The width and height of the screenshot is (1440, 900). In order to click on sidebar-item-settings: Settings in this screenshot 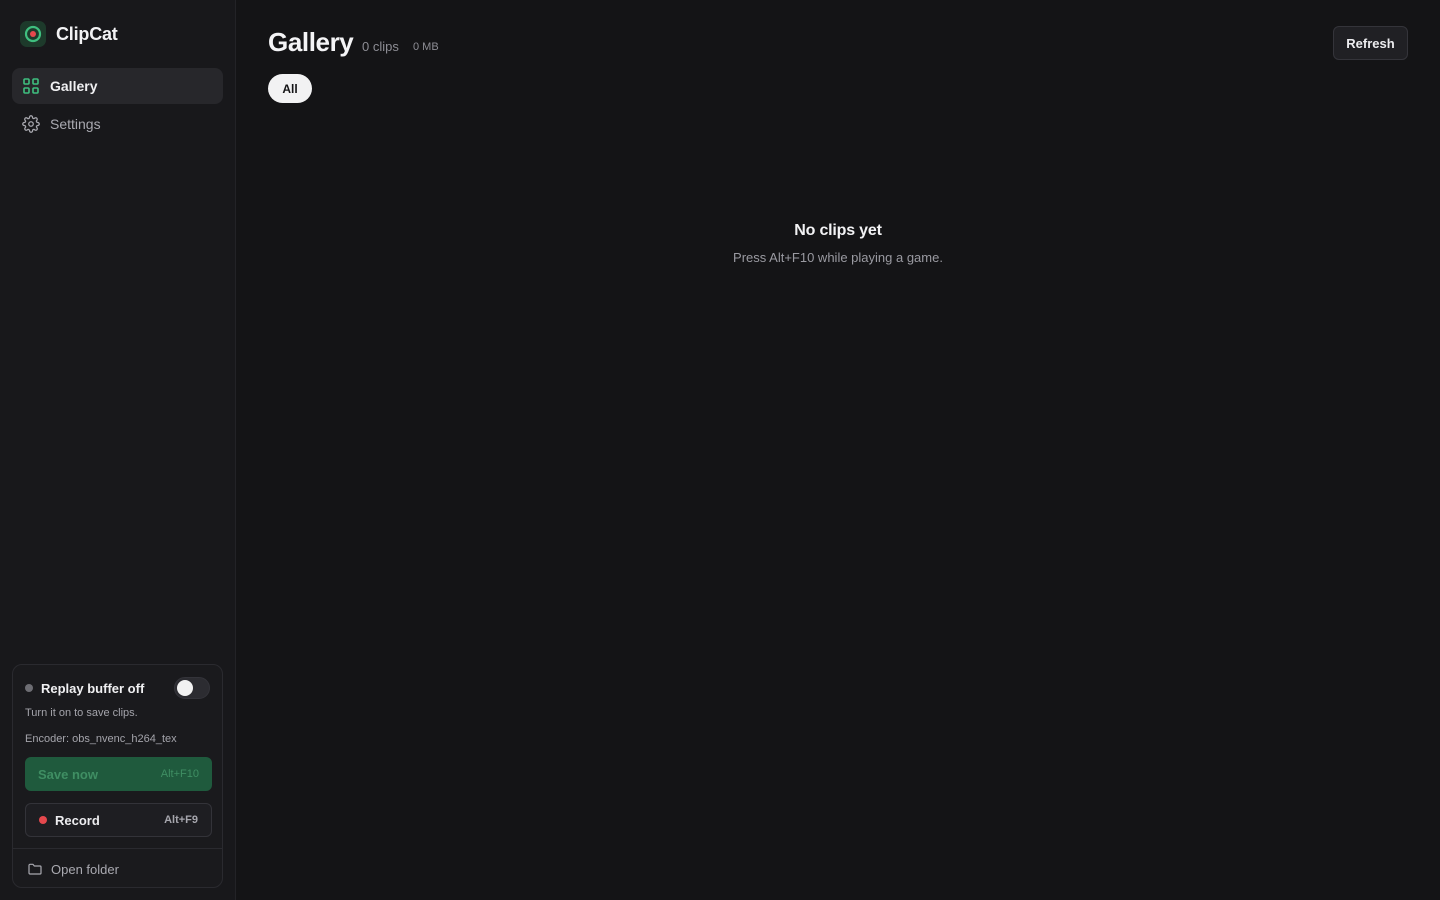, I will do `click(117, 124)`.